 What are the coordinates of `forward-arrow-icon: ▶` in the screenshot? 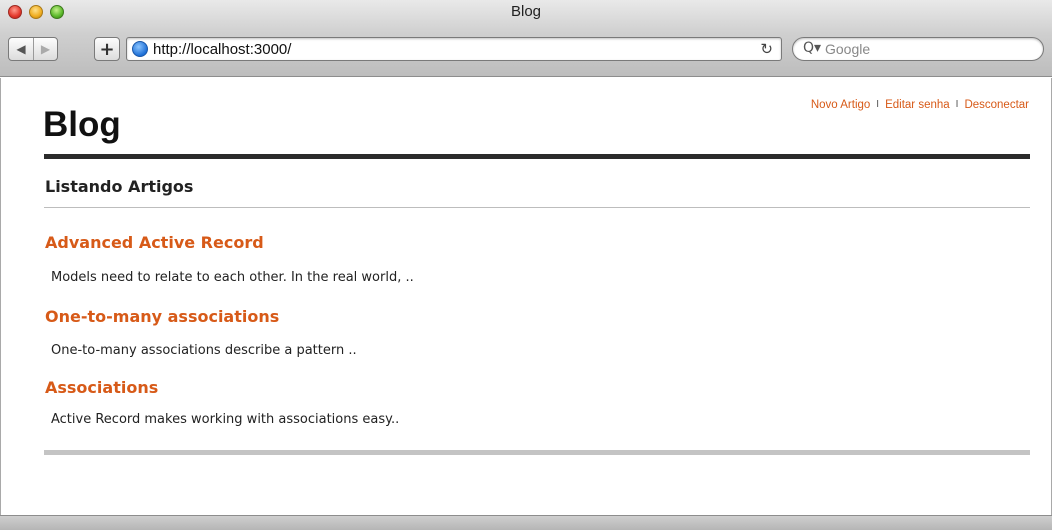 It's located at (45, 49).